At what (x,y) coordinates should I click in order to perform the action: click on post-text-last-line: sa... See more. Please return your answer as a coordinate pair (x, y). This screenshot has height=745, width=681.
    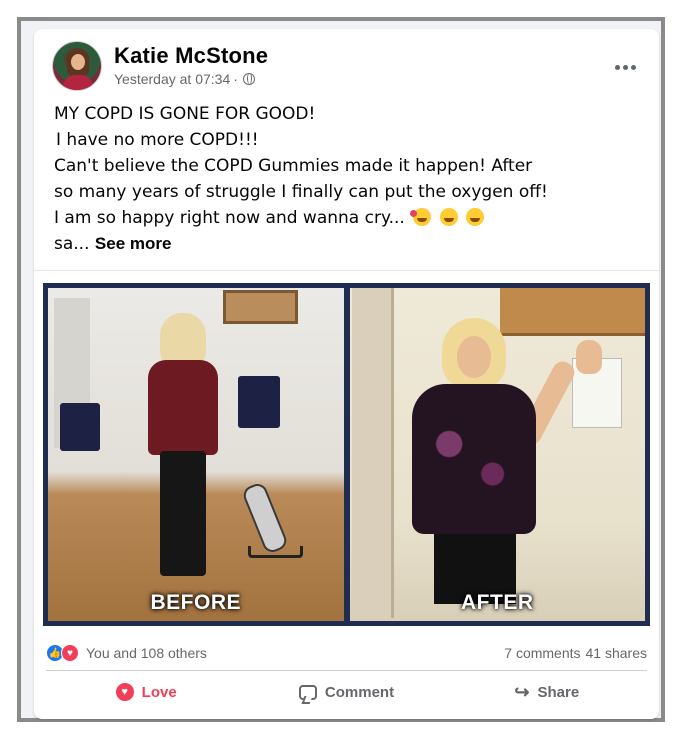
    Looking at the image, I should click on (334, 244).